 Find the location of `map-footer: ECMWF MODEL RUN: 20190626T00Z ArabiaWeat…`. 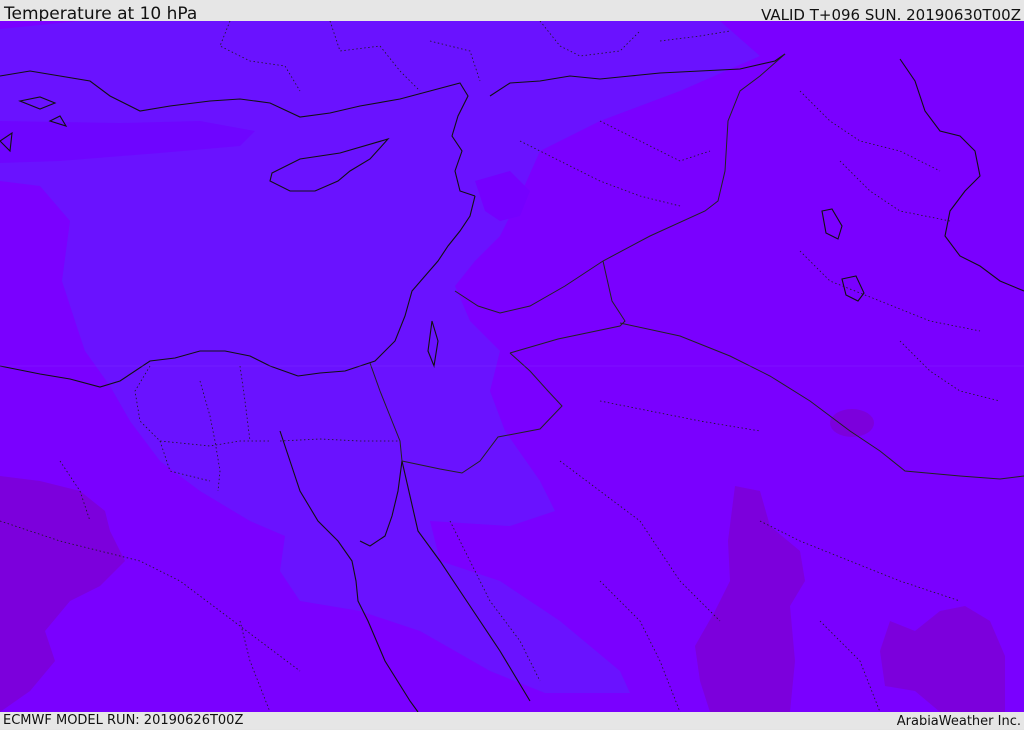

map-footer: ECMWF MODEL RUN: 20190626T00Z ArabiaWeat… is located at coordinates (512, 720).